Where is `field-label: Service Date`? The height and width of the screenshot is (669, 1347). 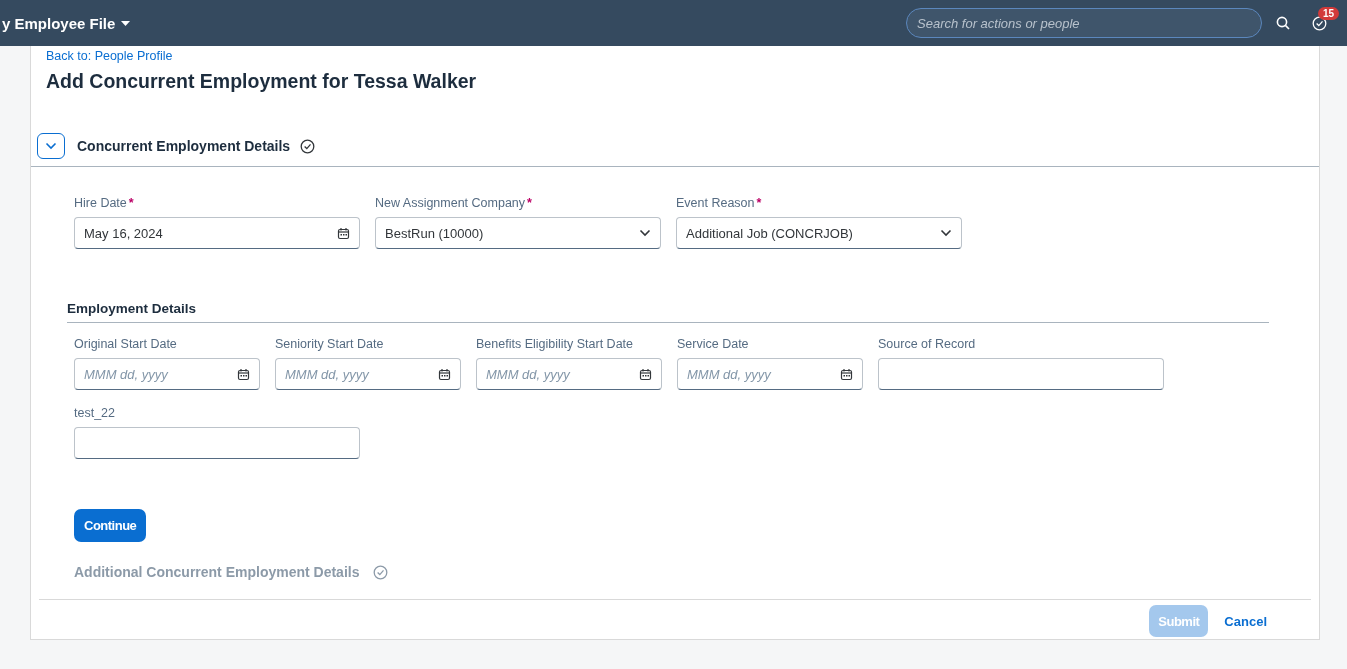 field-label: Service Date is located at coordinates (713, 344).